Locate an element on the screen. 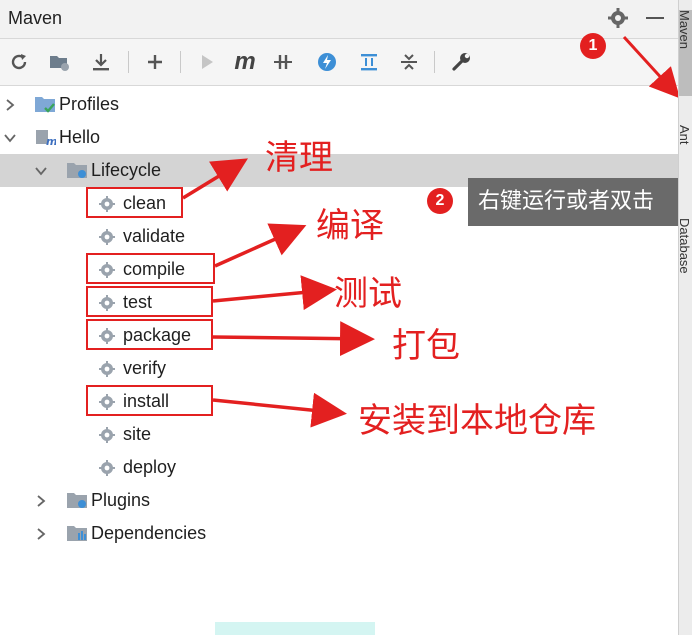  side-tab-label: Ant is located at coordinates (685, 135).